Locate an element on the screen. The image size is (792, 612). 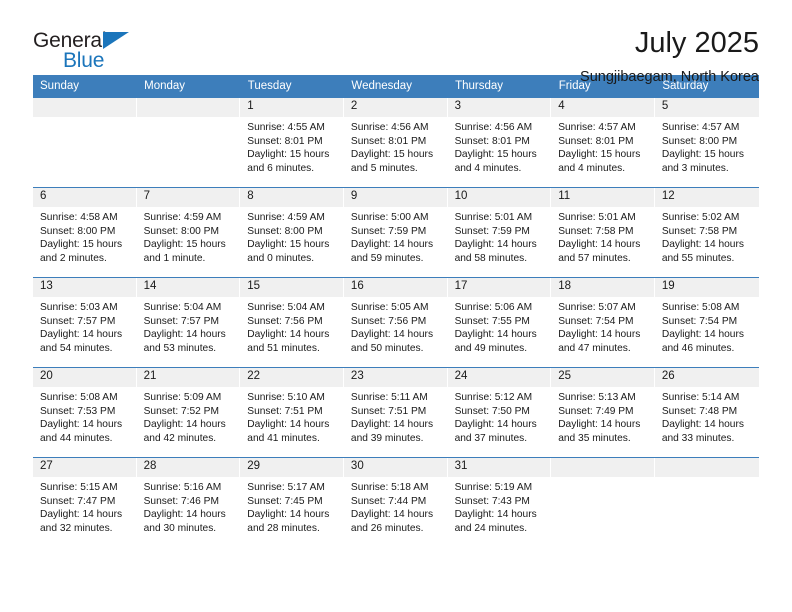
sunrise-time: Sunrise: 5:13 AM is located at coordinates (597, 397).